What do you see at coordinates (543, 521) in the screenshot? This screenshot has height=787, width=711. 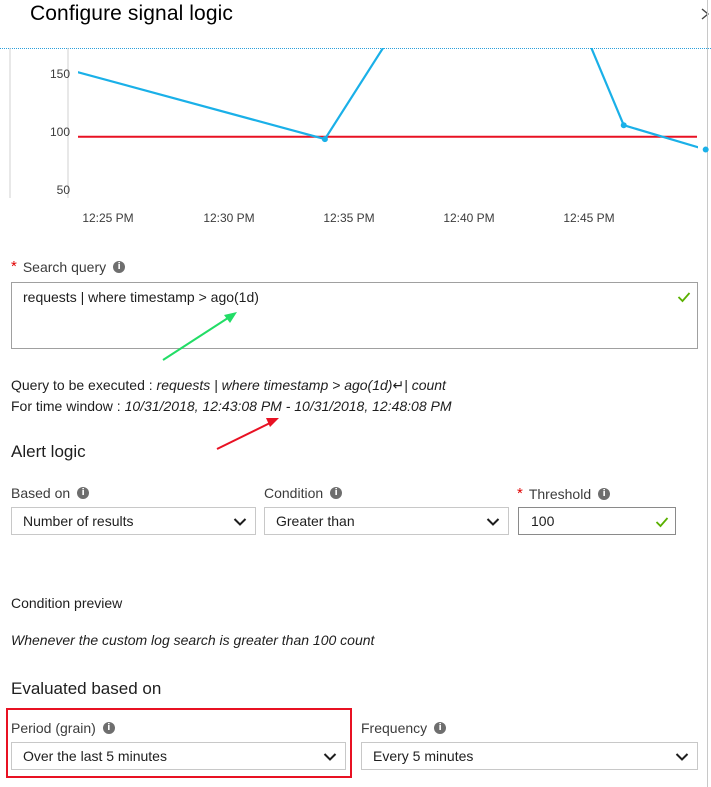 I see `threshold-value: 100` at bounding box center [543, 521].